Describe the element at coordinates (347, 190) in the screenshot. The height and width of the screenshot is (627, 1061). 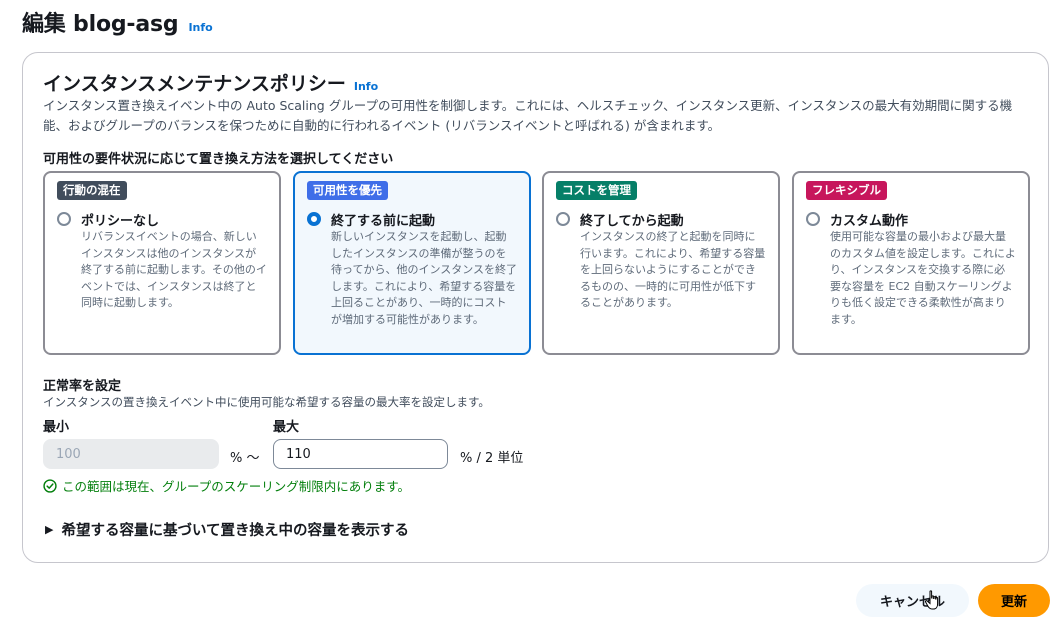
I see `option-badge: 可用性を優先` at that location.